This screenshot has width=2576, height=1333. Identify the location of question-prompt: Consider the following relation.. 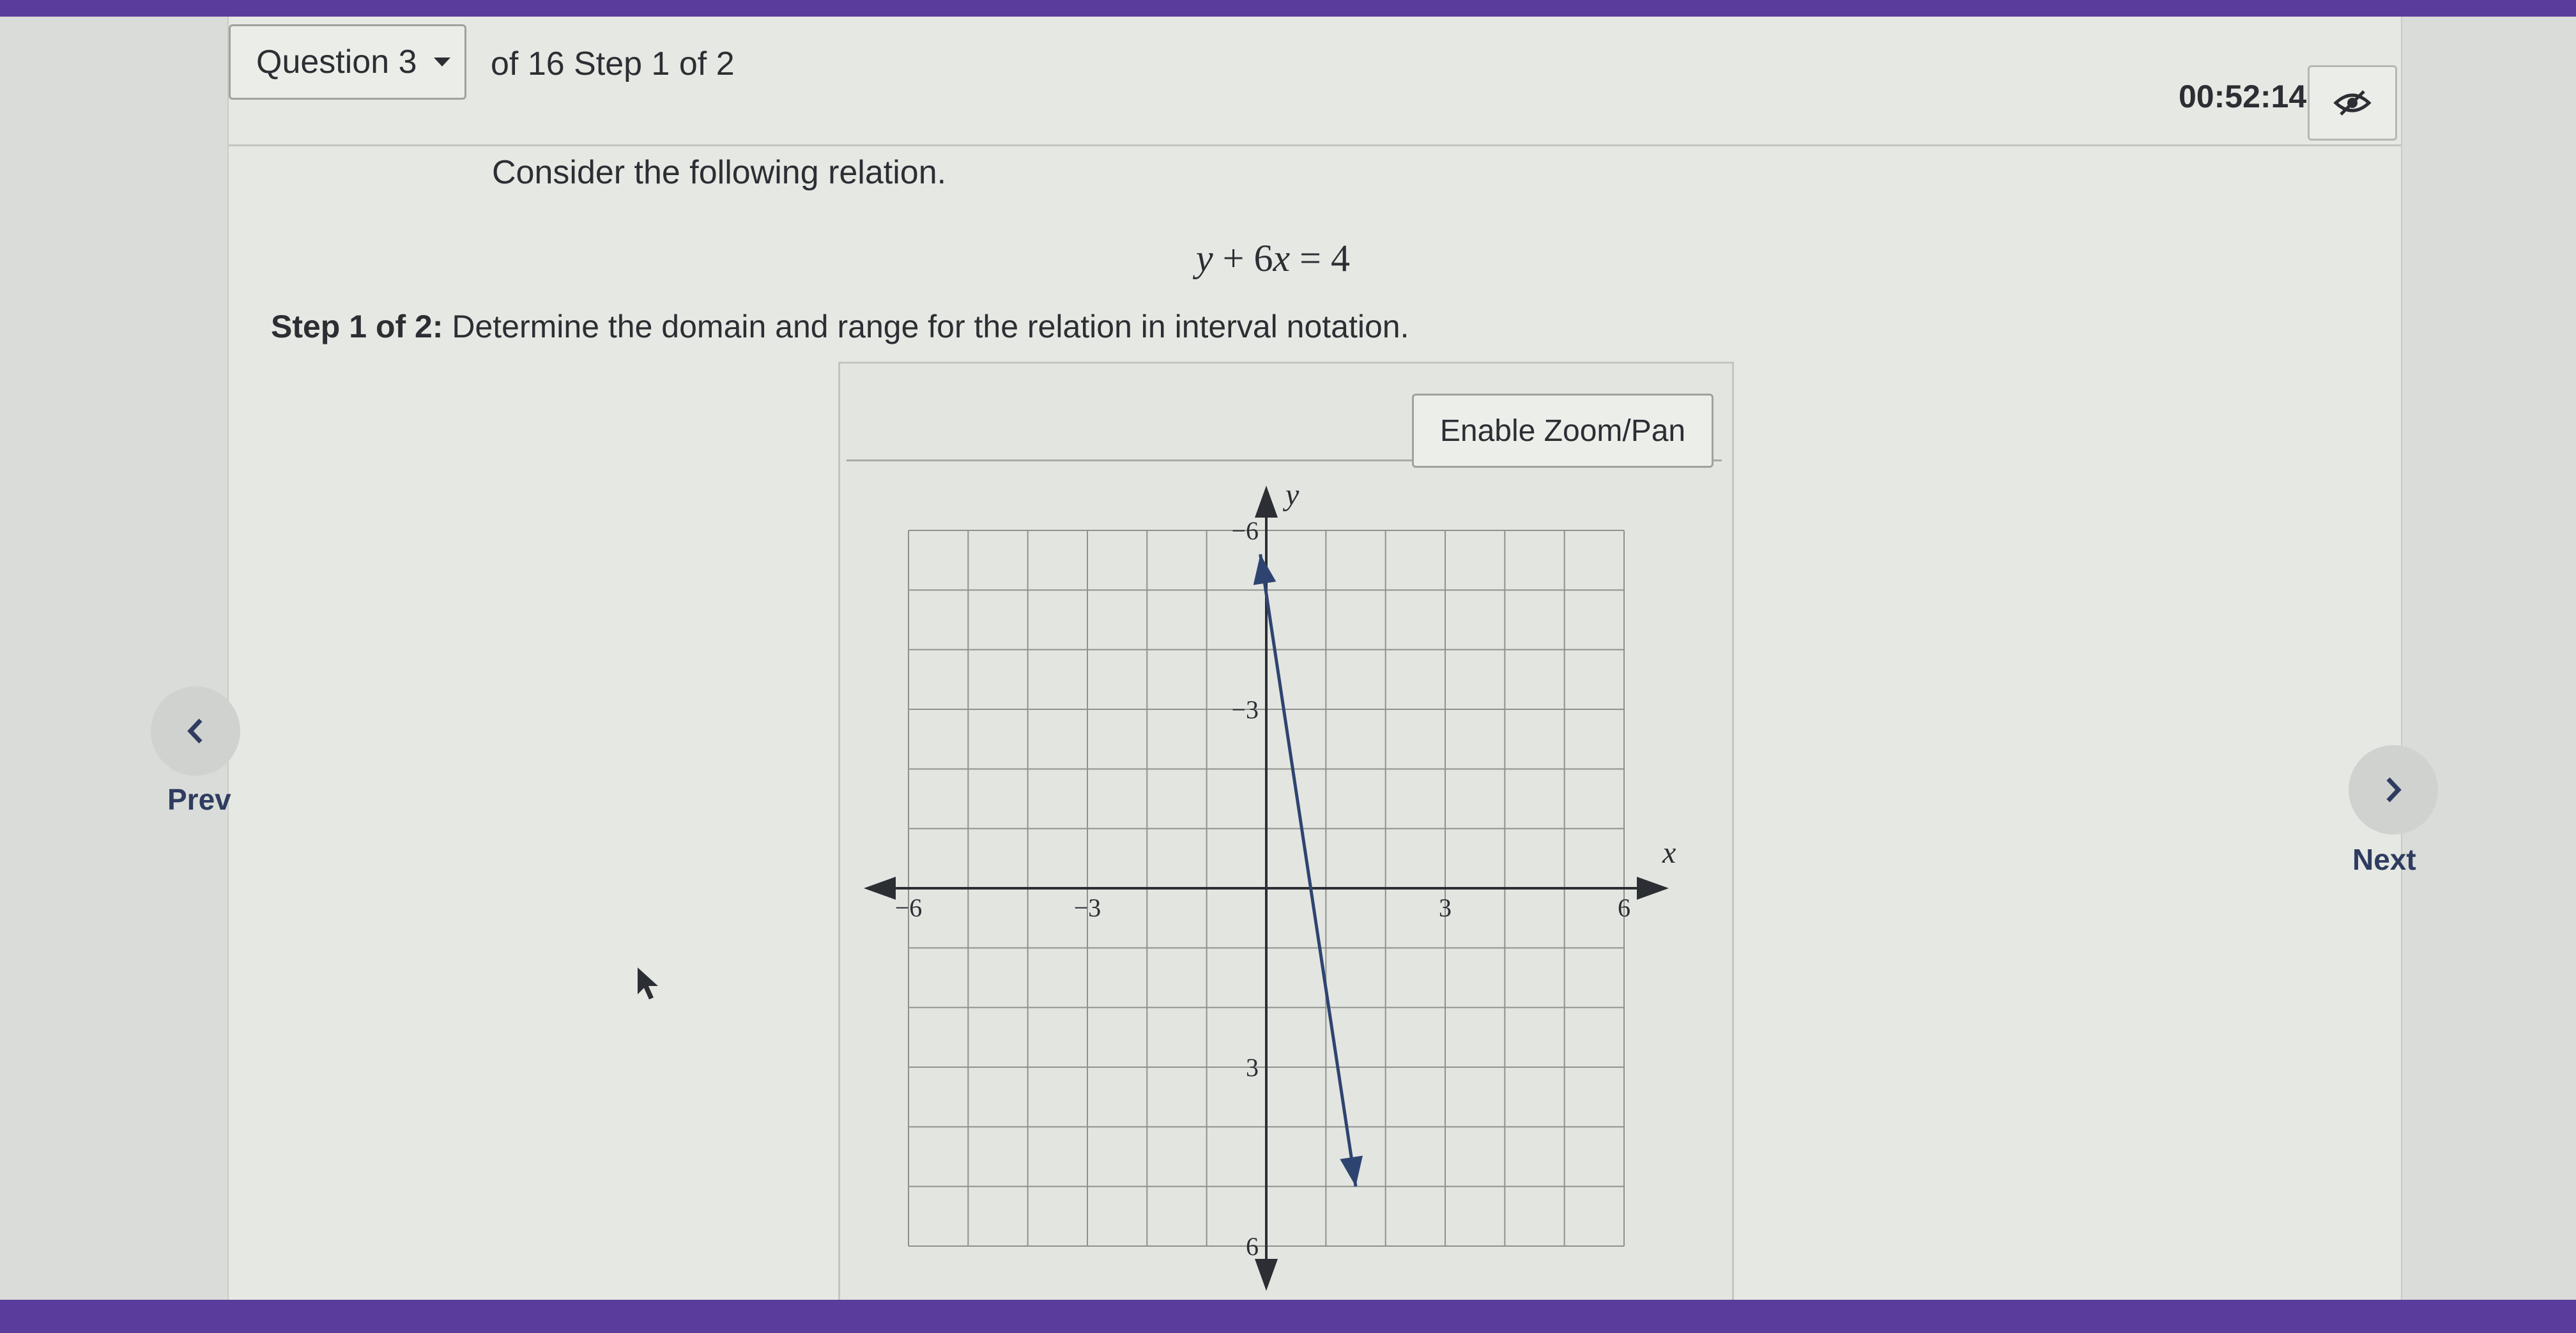
(719, 173).